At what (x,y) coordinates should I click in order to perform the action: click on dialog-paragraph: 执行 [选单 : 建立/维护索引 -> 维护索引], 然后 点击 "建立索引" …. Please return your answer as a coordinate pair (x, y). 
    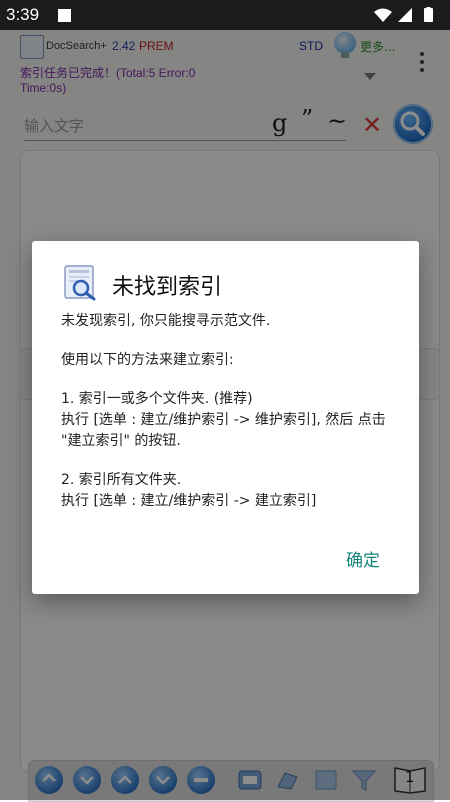
    Looking at the image, I should click on (223, 430).